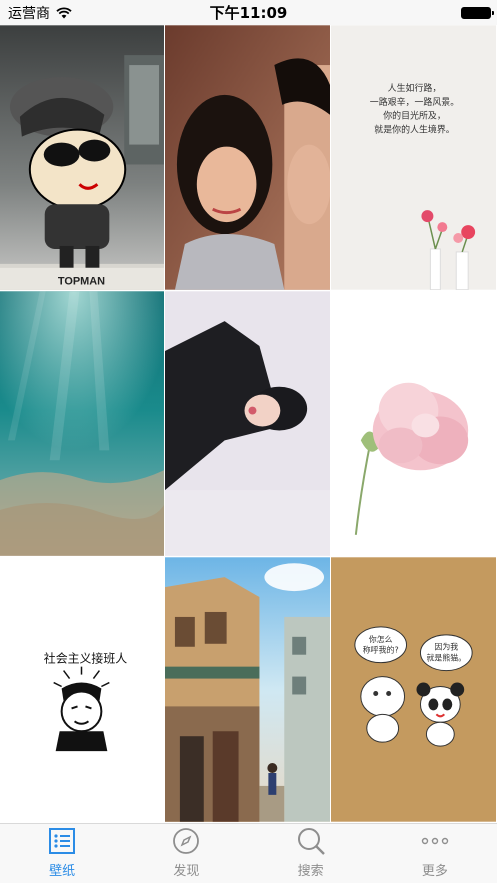 The width and height of the screenshot is (497, 883). I want to click on wallpaper-tile-pink-flower, so click(414, 424).